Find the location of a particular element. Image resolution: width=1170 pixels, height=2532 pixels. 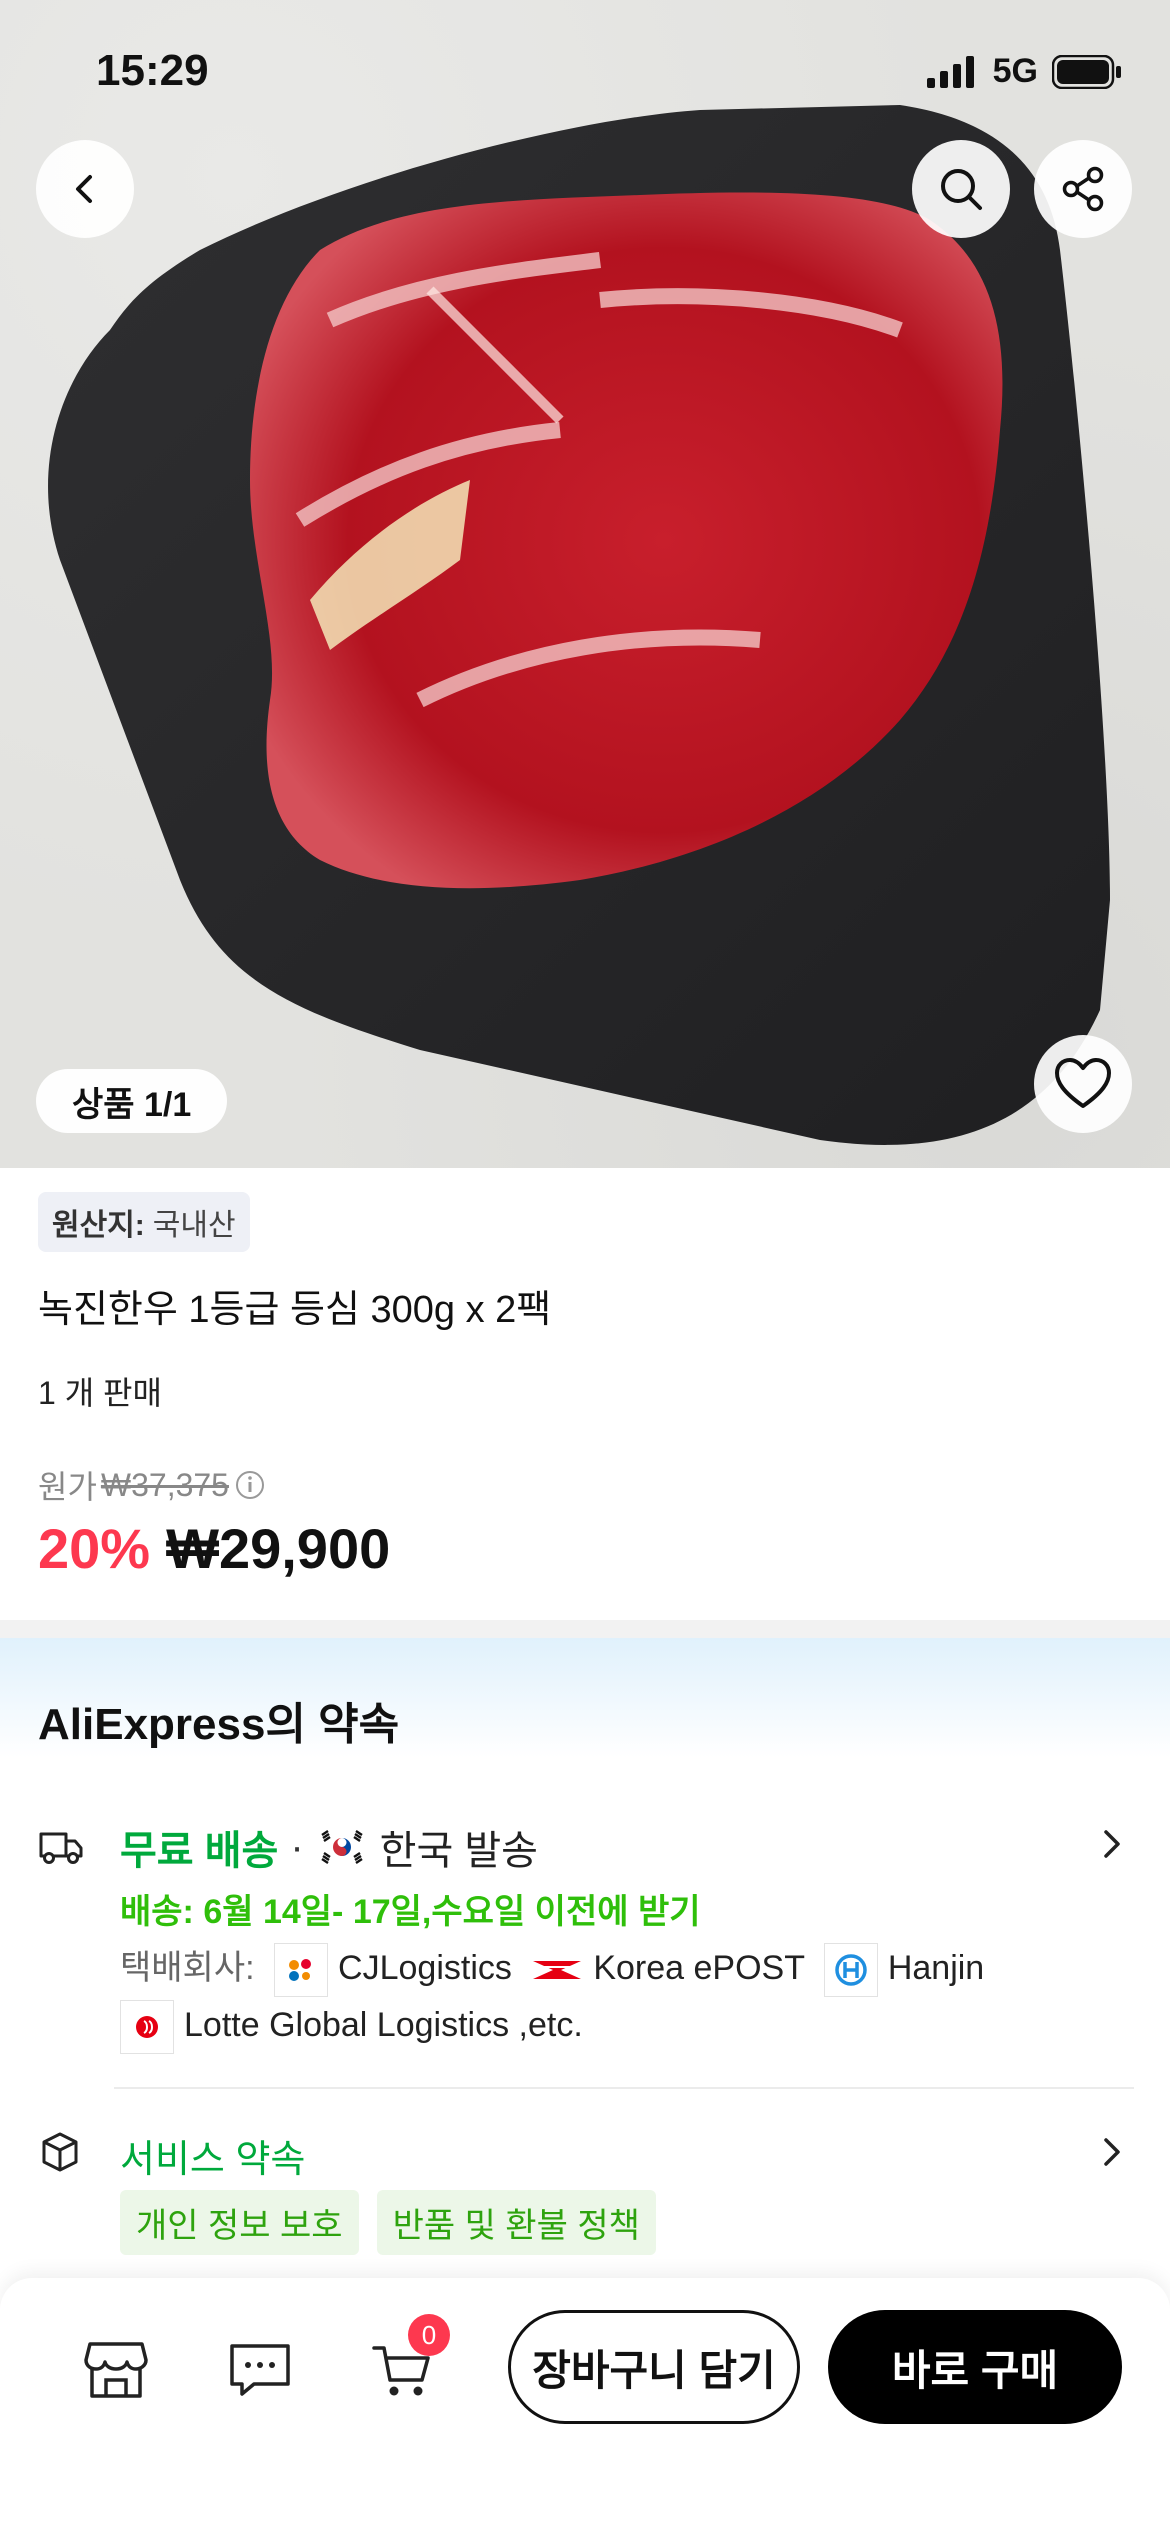

share-icon is located at coordinates (1083, 189).